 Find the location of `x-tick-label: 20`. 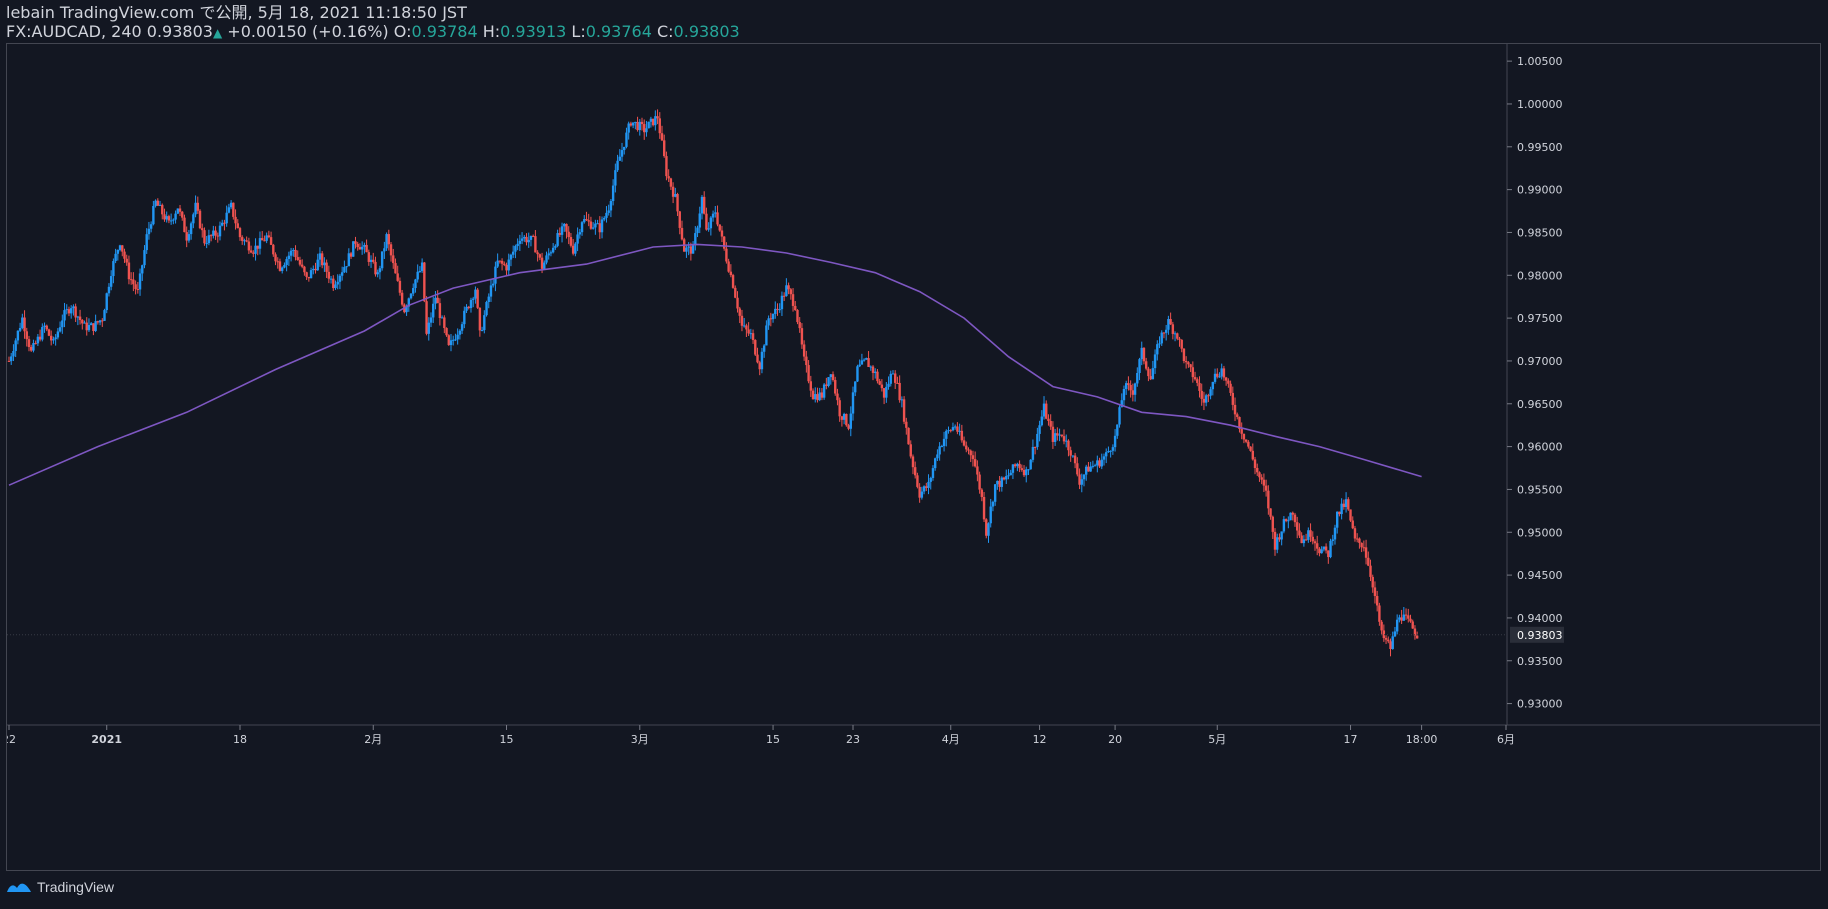

x-tick-label: 20 is located at coordinates (1115, 739).